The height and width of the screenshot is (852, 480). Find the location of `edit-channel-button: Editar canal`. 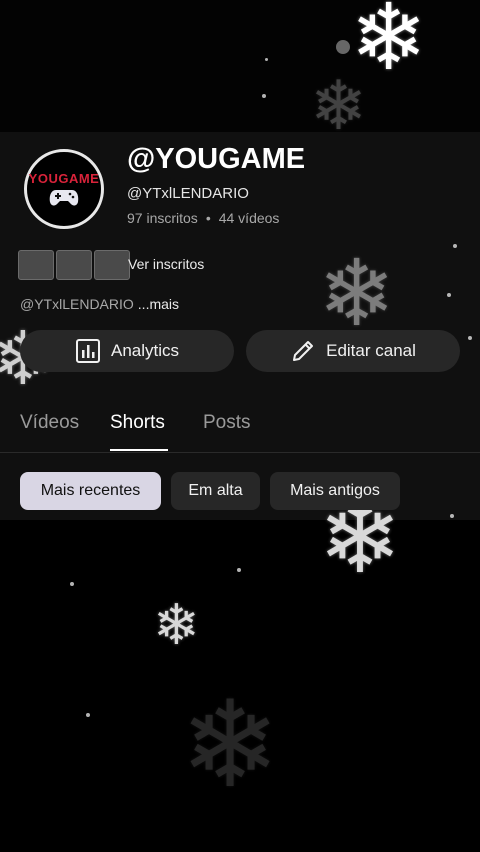

edit-channel-button: Editar canal is located at coordinates (353, 351).